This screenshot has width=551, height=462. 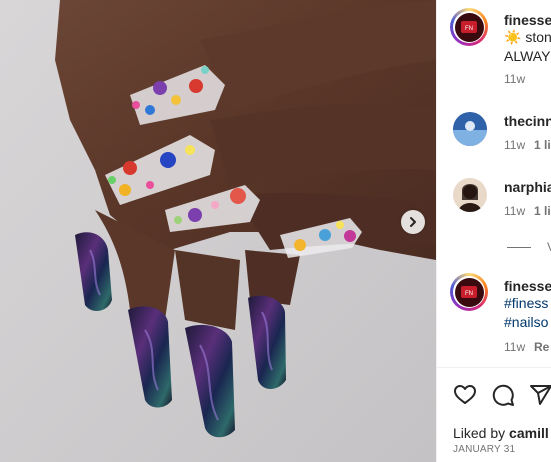 What do you see at coordinates (465, 395) in the screenshot?
I see `heart-icon` at bounding box center [465, 395].